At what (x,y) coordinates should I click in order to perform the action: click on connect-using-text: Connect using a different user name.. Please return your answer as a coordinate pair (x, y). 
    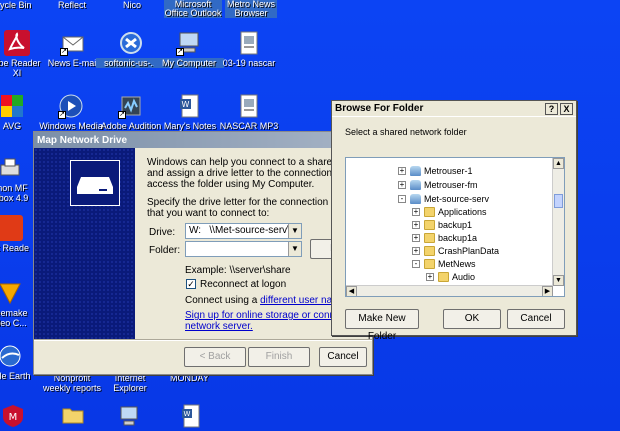
    Looking at the image, I should click on (267, 300).